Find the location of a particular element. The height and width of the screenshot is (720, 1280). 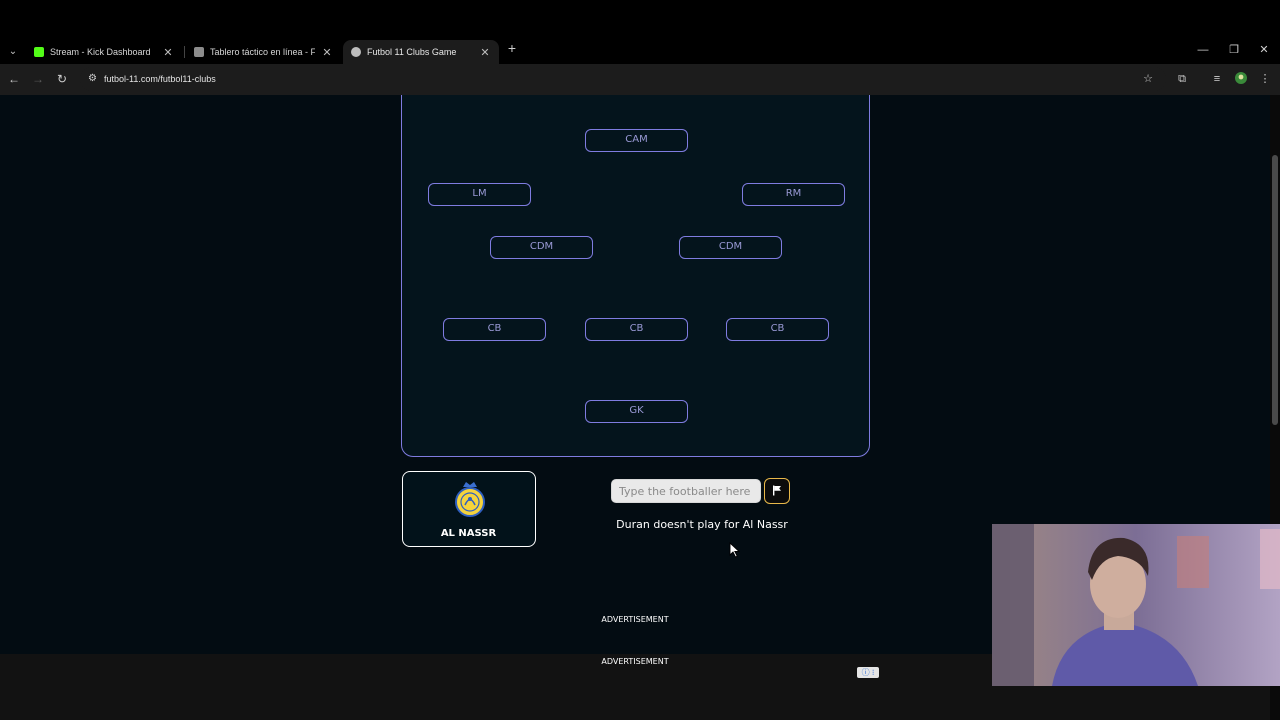

position-slot-cb-right: CB is located at coordinates (777, 329).